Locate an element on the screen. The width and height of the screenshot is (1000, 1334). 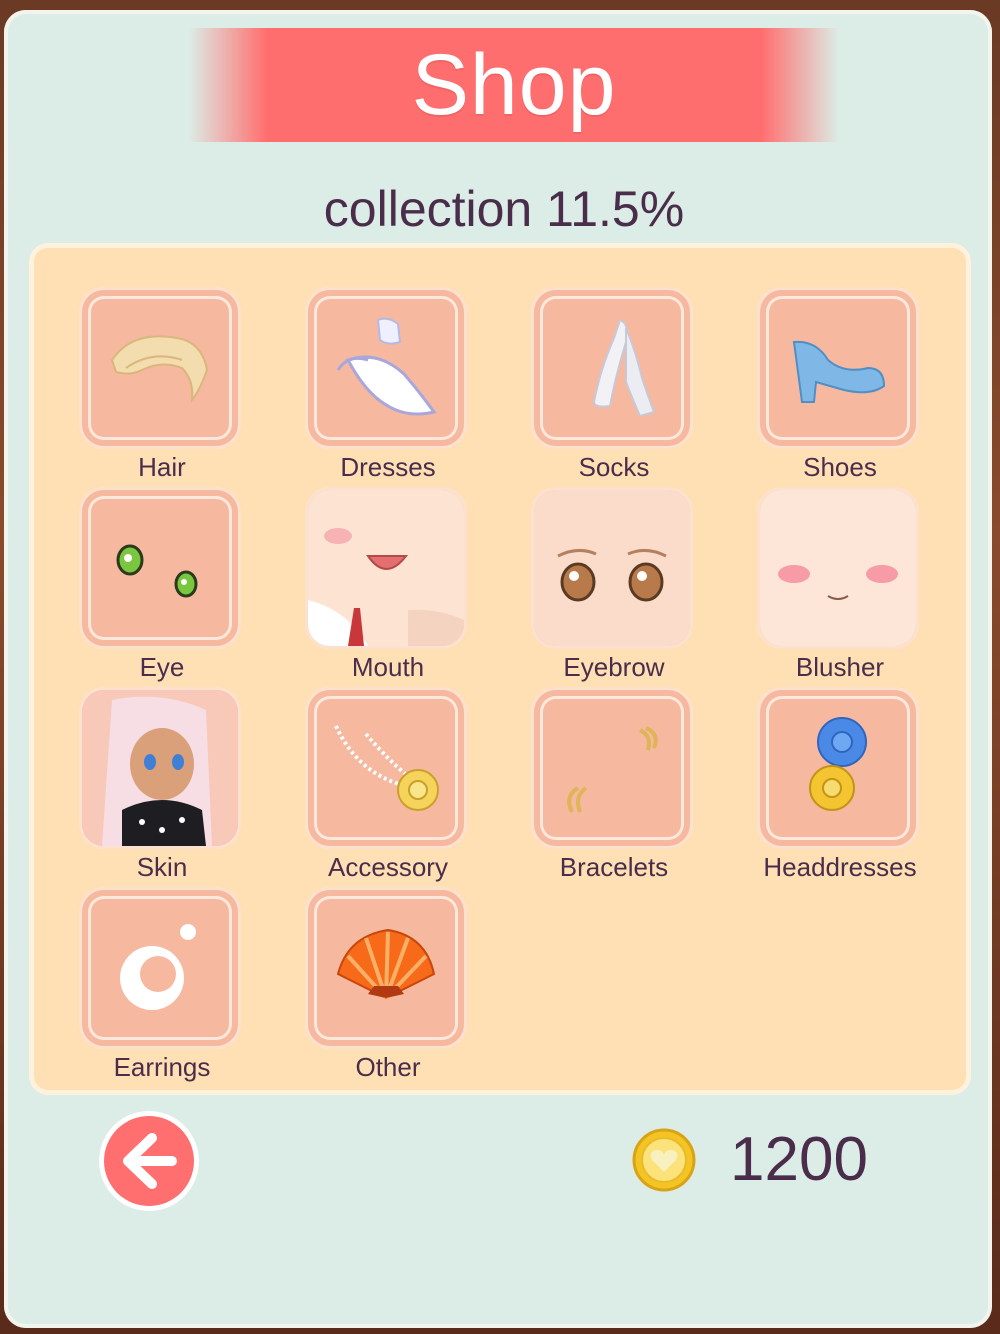
category-blusher: Blusher is located at coordinates (840, 588).